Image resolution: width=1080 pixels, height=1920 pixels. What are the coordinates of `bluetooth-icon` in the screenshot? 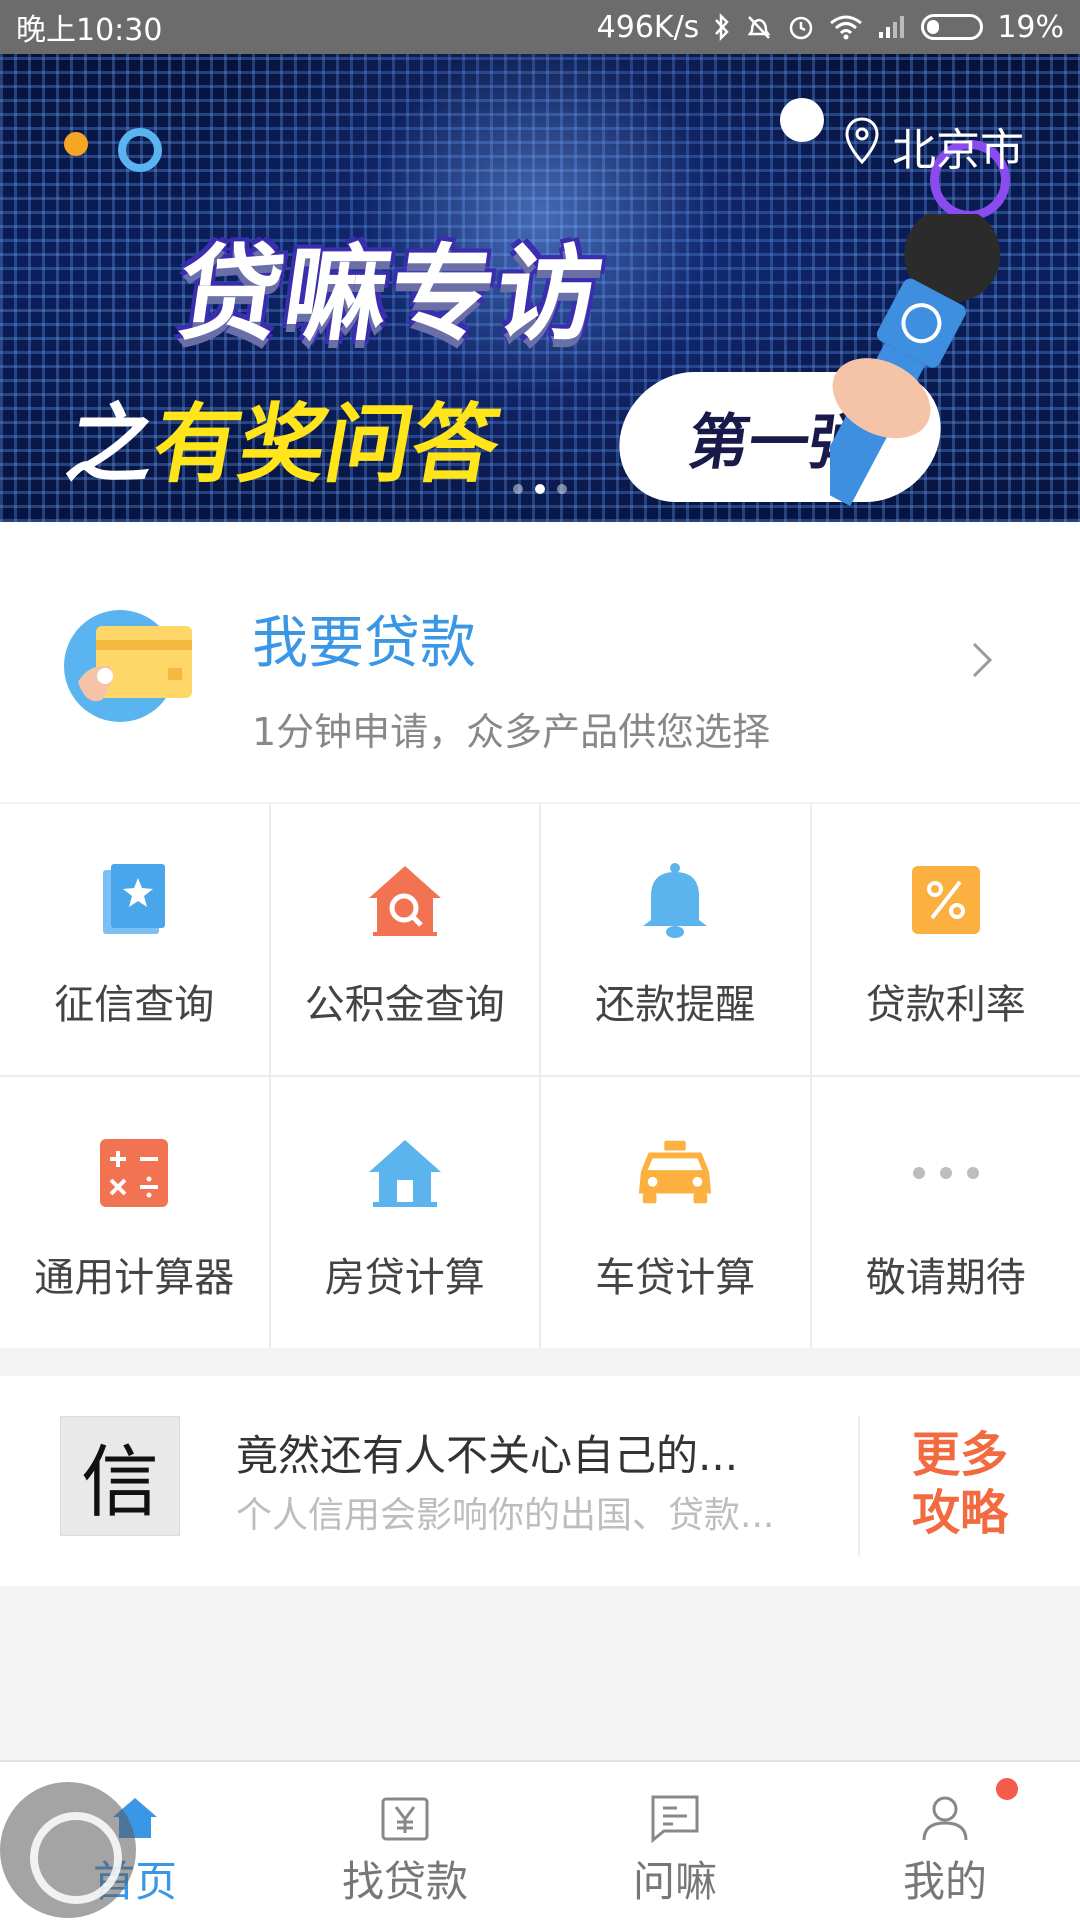 It's located at (722, 27).